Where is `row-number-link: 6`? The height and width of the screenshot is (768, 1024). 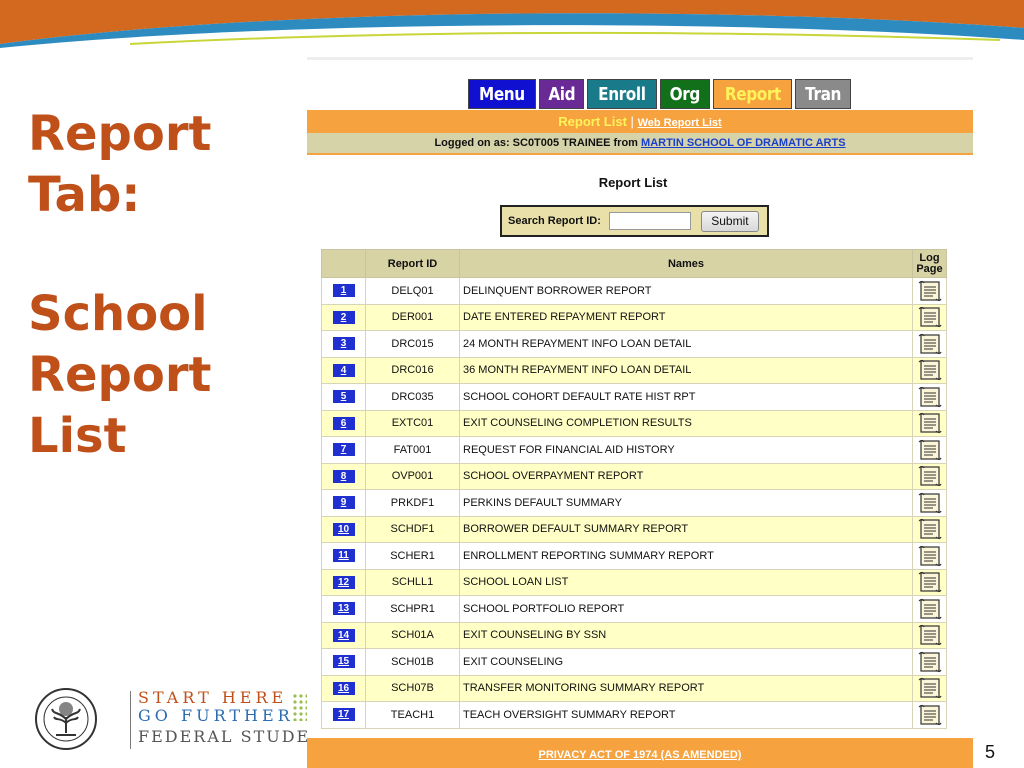
row-number-link: 6 is located at coordinates (343, 423).